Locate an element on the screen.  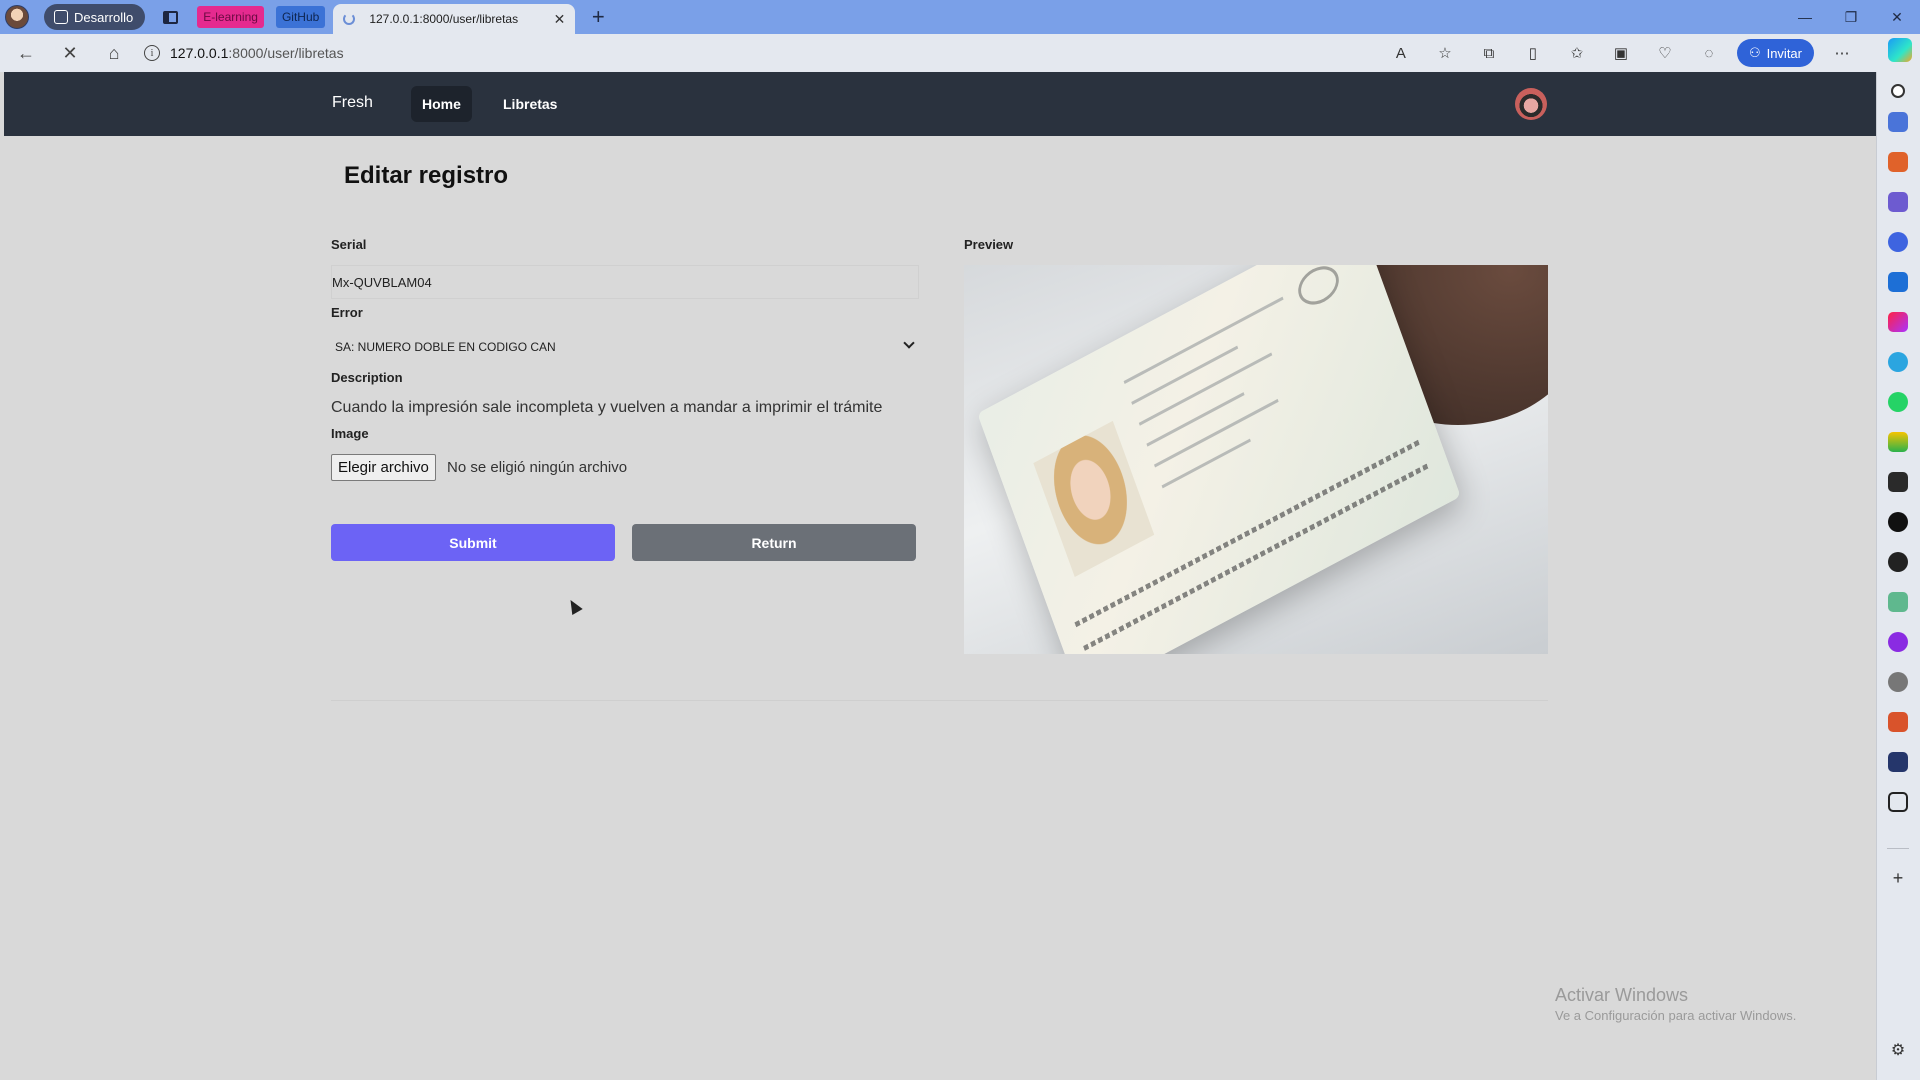
workspace-label: Desarrollo is located at coordinates (104, 17).